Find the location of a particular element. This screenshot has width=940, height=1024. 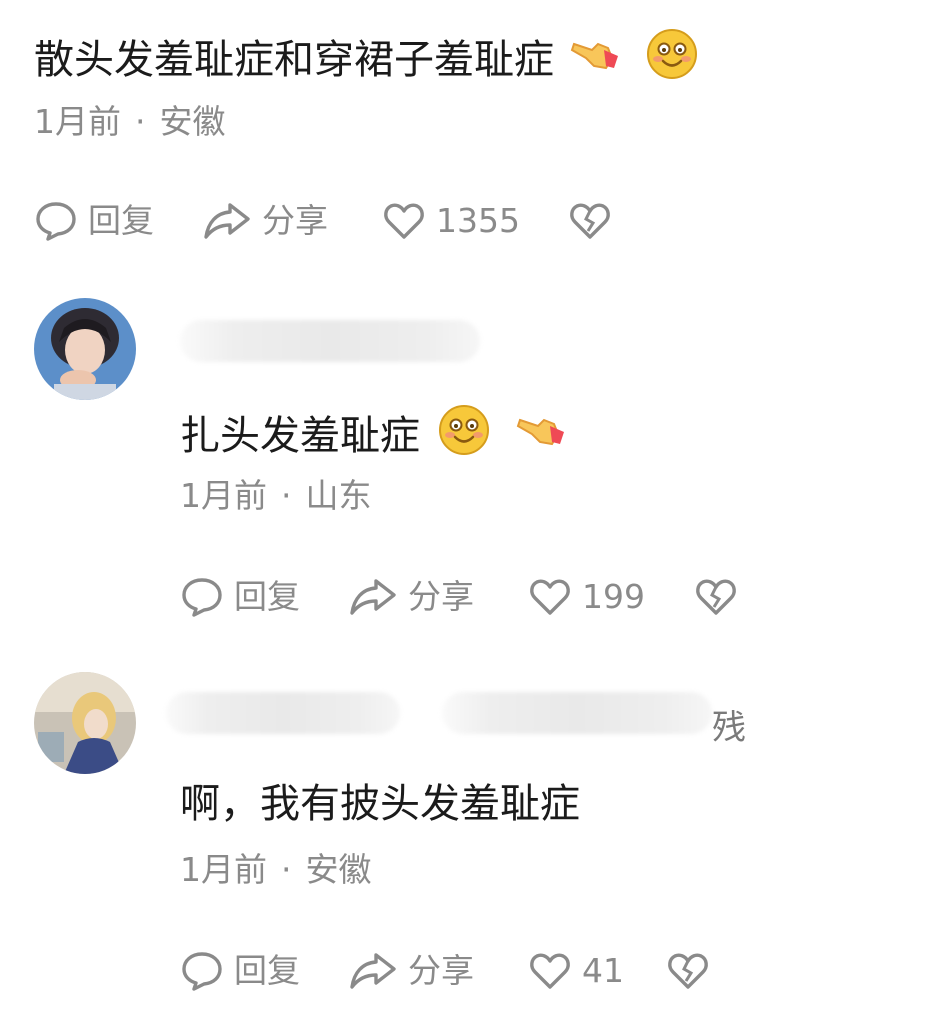

comment-text: 啊，我有披头发羞耻症 is located at coordinates (380, 804).